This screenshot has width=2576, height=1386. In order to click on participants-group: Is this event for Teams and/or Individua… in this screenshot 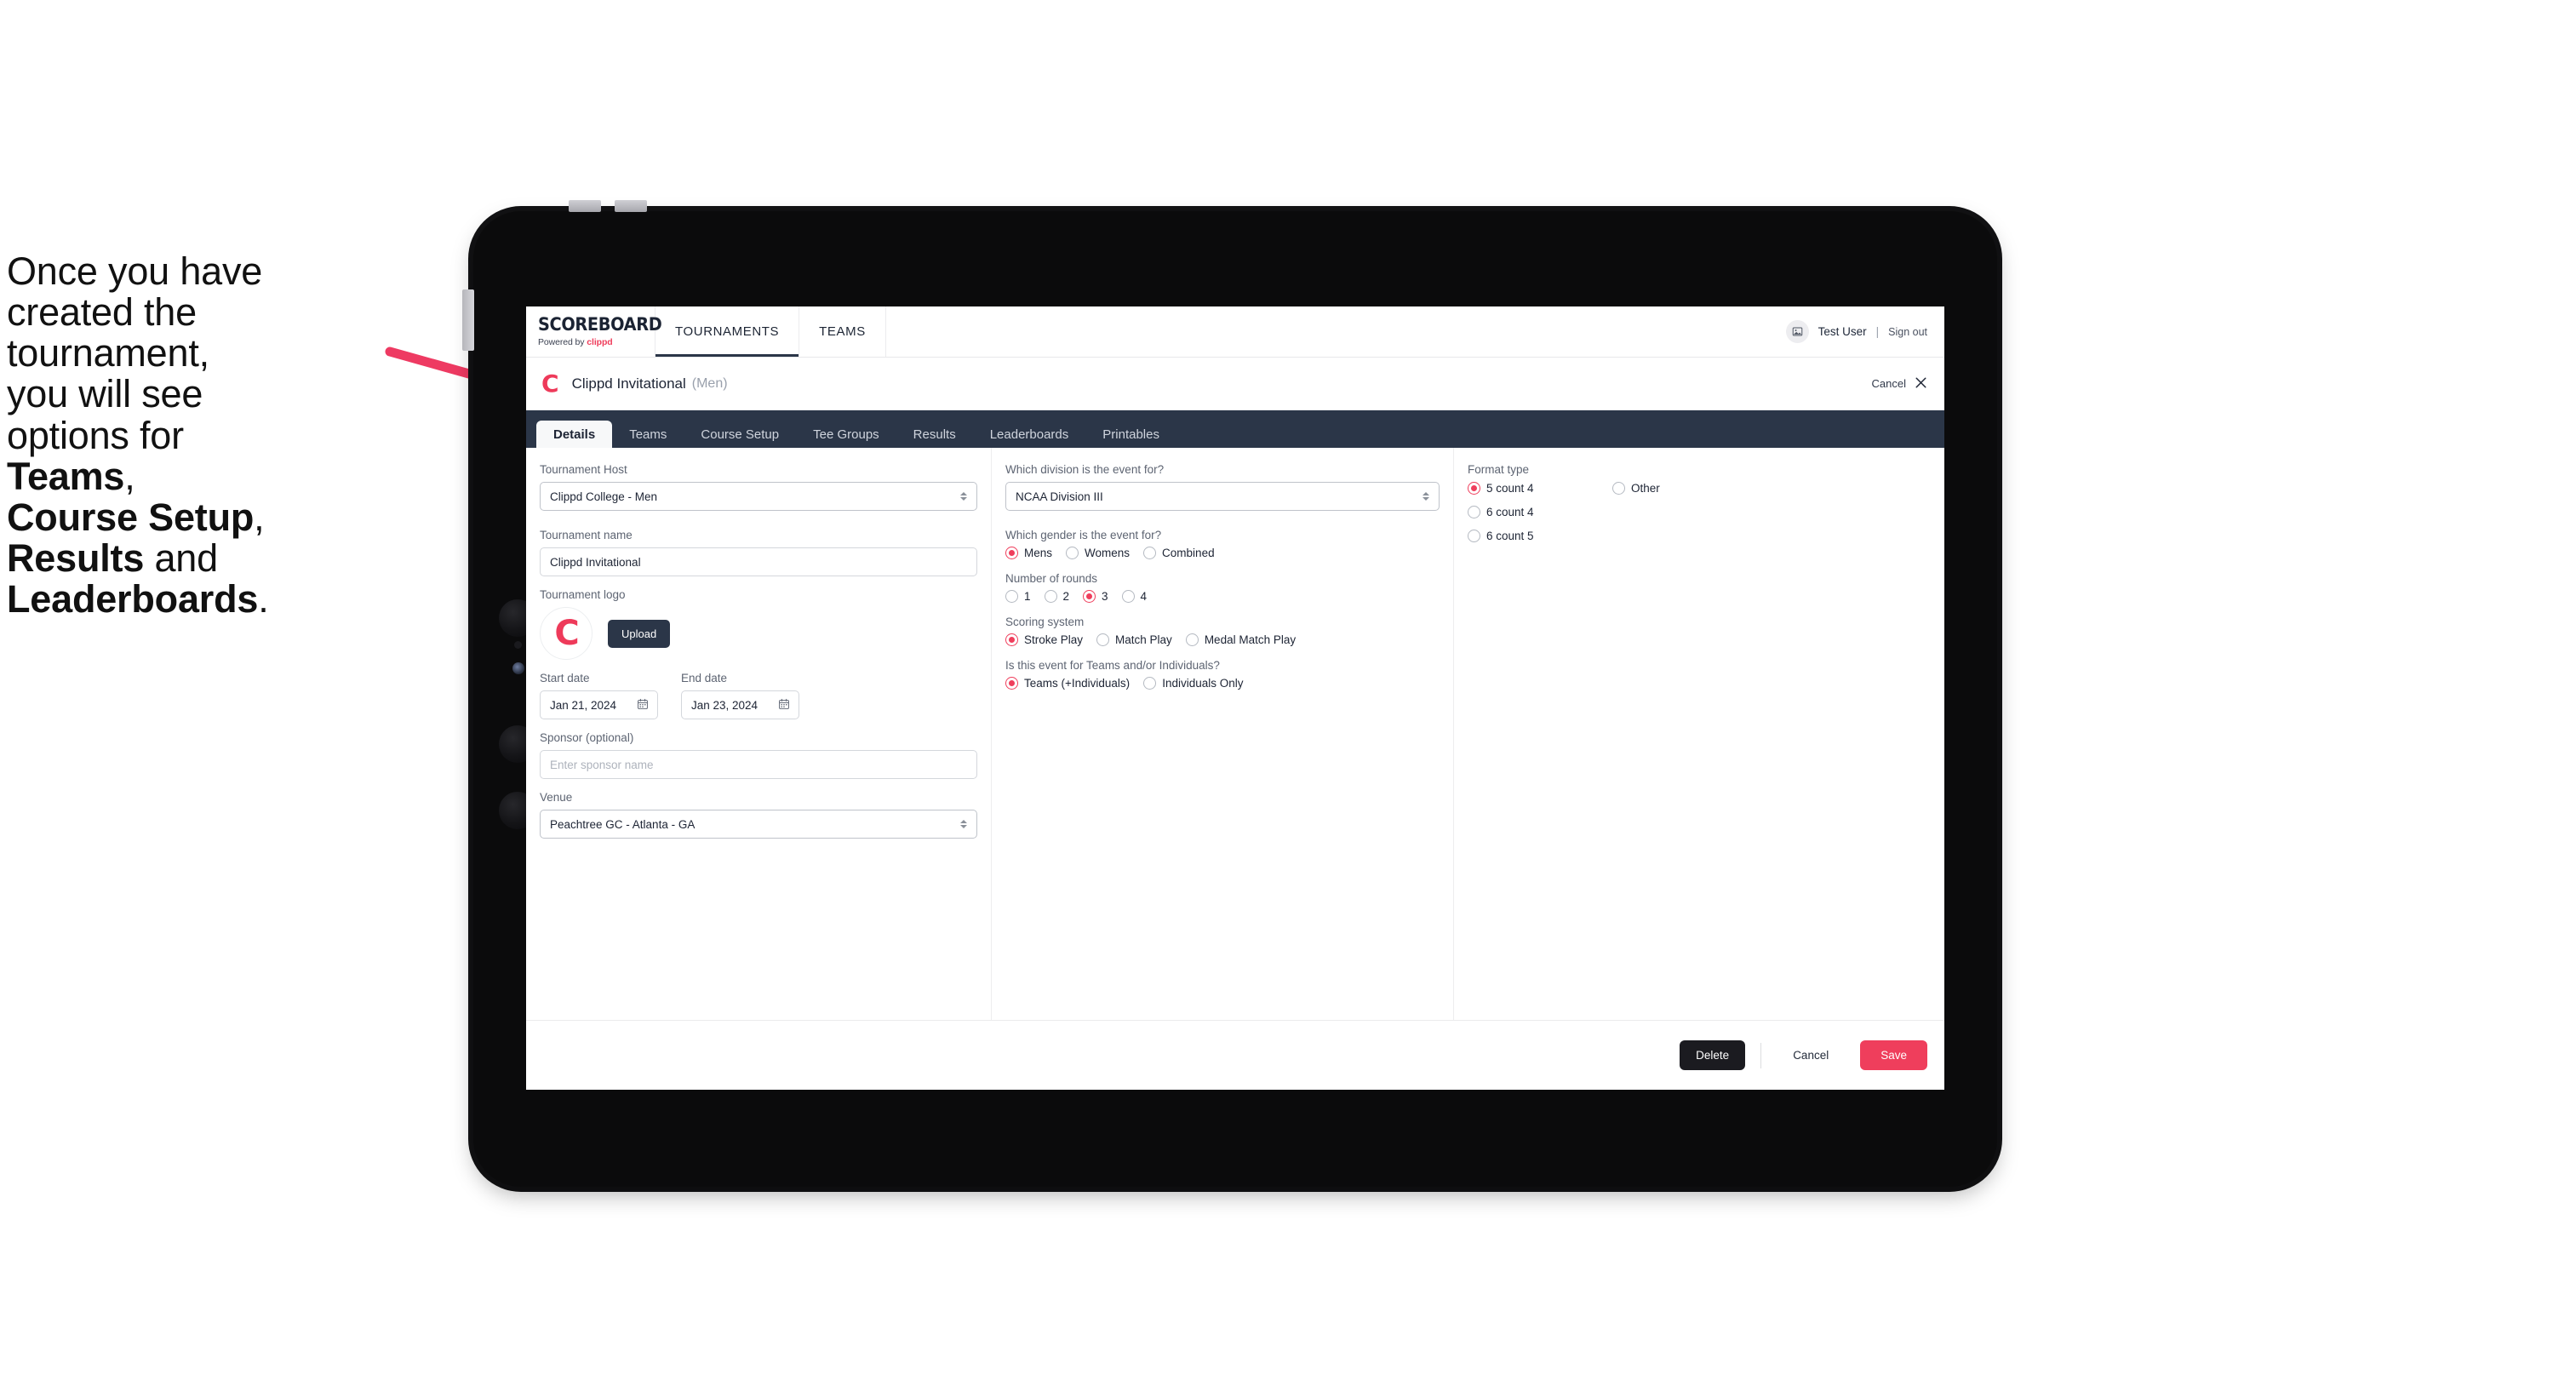, I will do `click(1222, 674)`.